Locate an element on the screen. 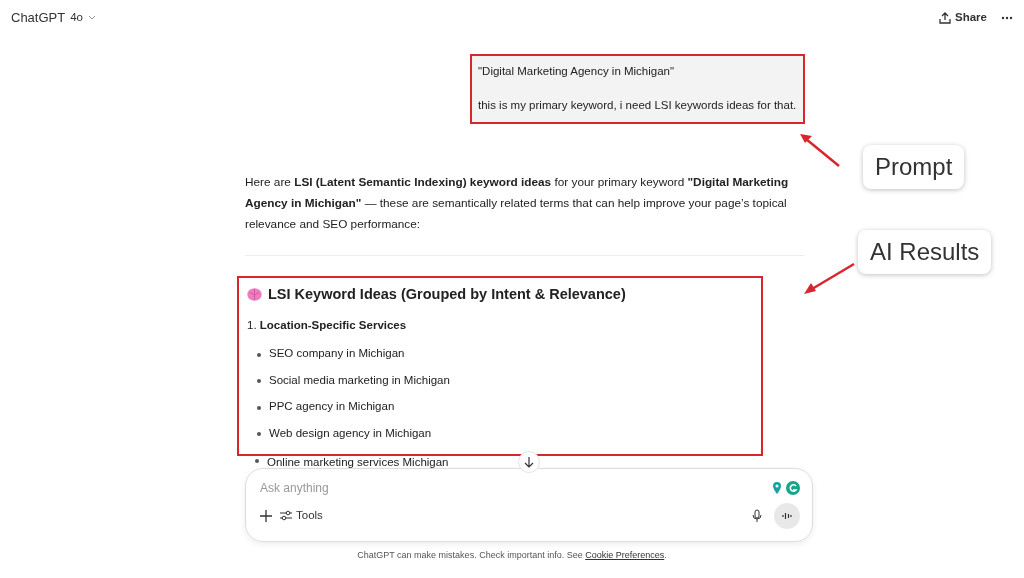  sliders-icon is located at coordinates (286, 515).